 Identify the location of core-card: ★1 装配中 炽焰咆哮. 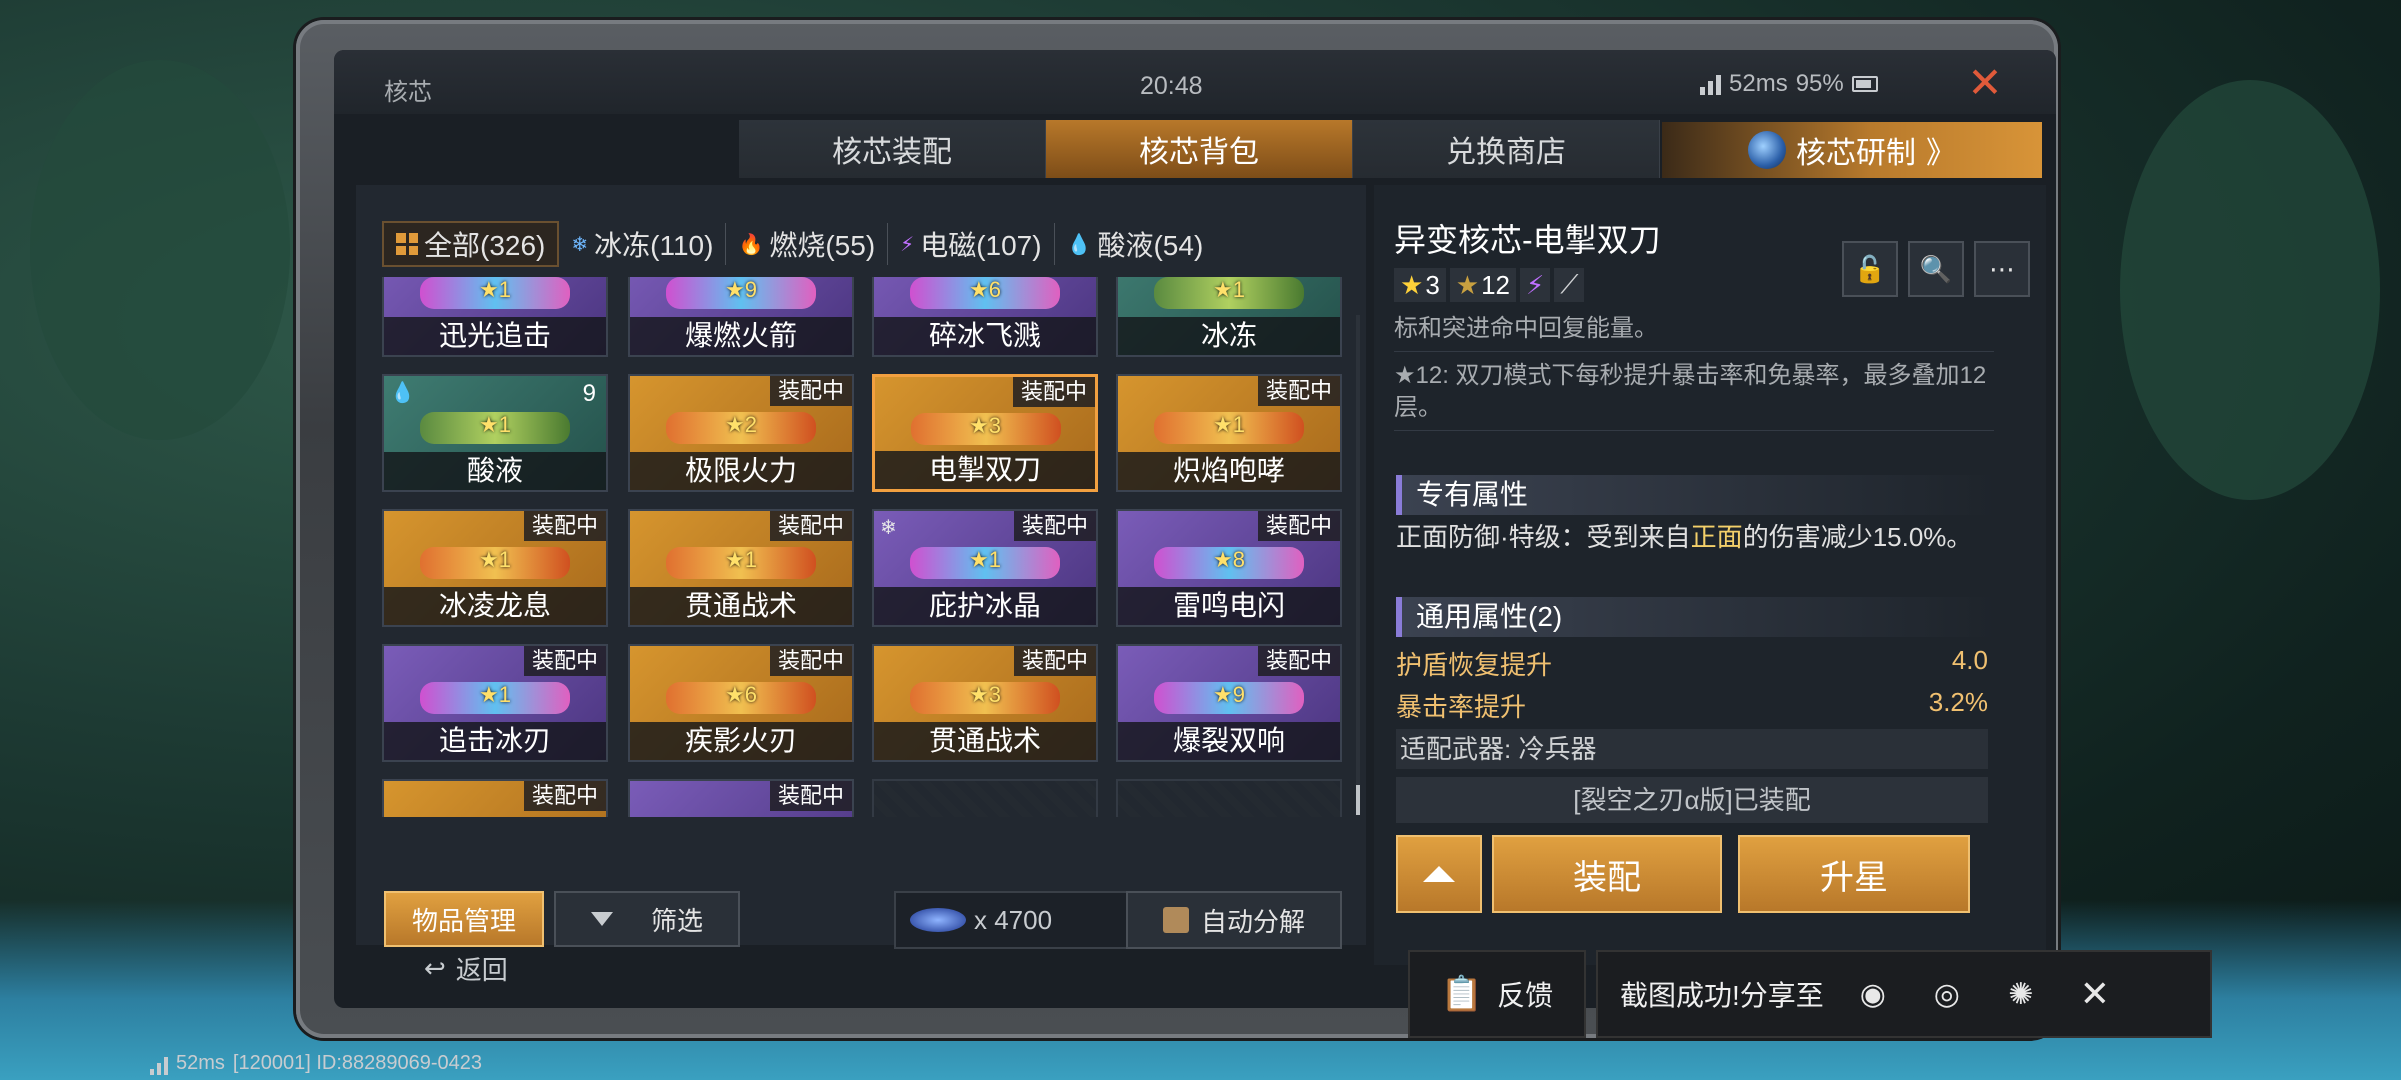
(1229, 433).